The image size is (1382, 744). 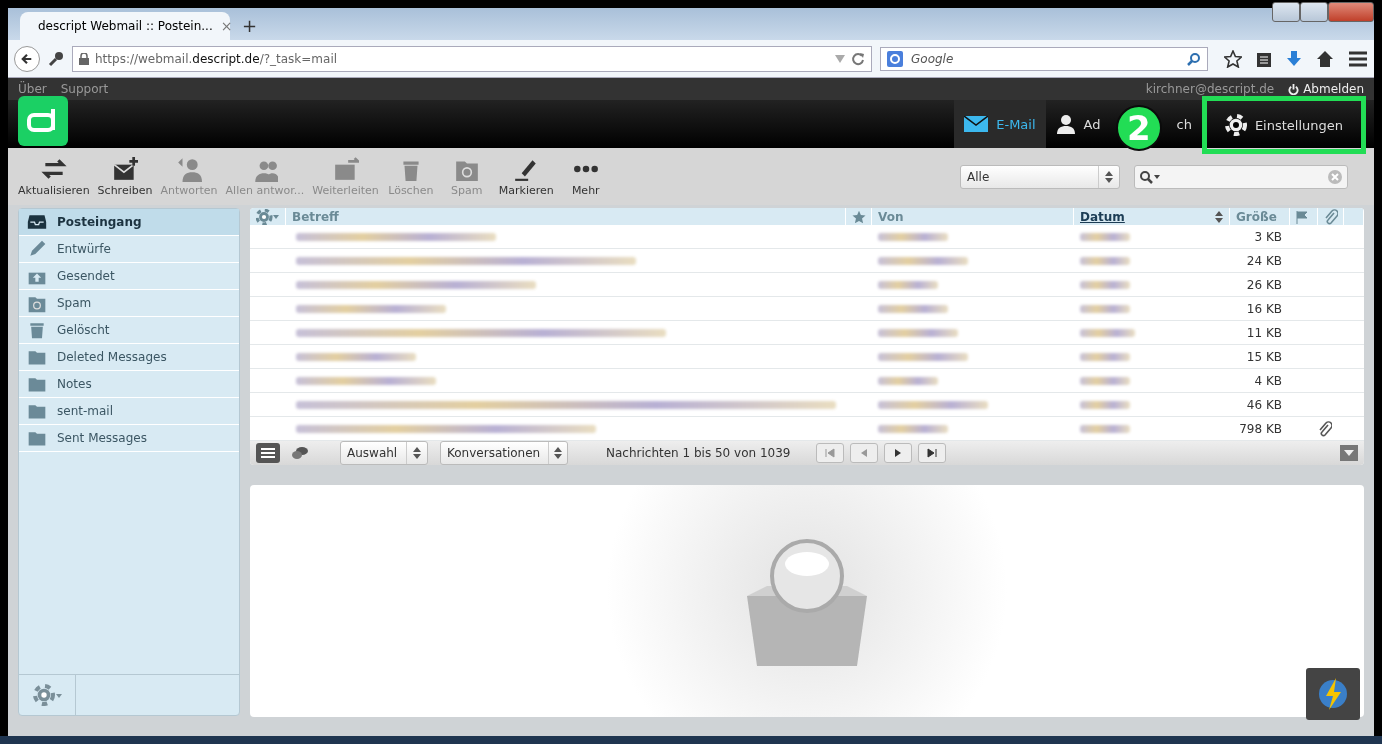 What do you see at coordinates (32, 89) in the screenshot?
I see `top-link: Über` at bounding box center [32, 89].